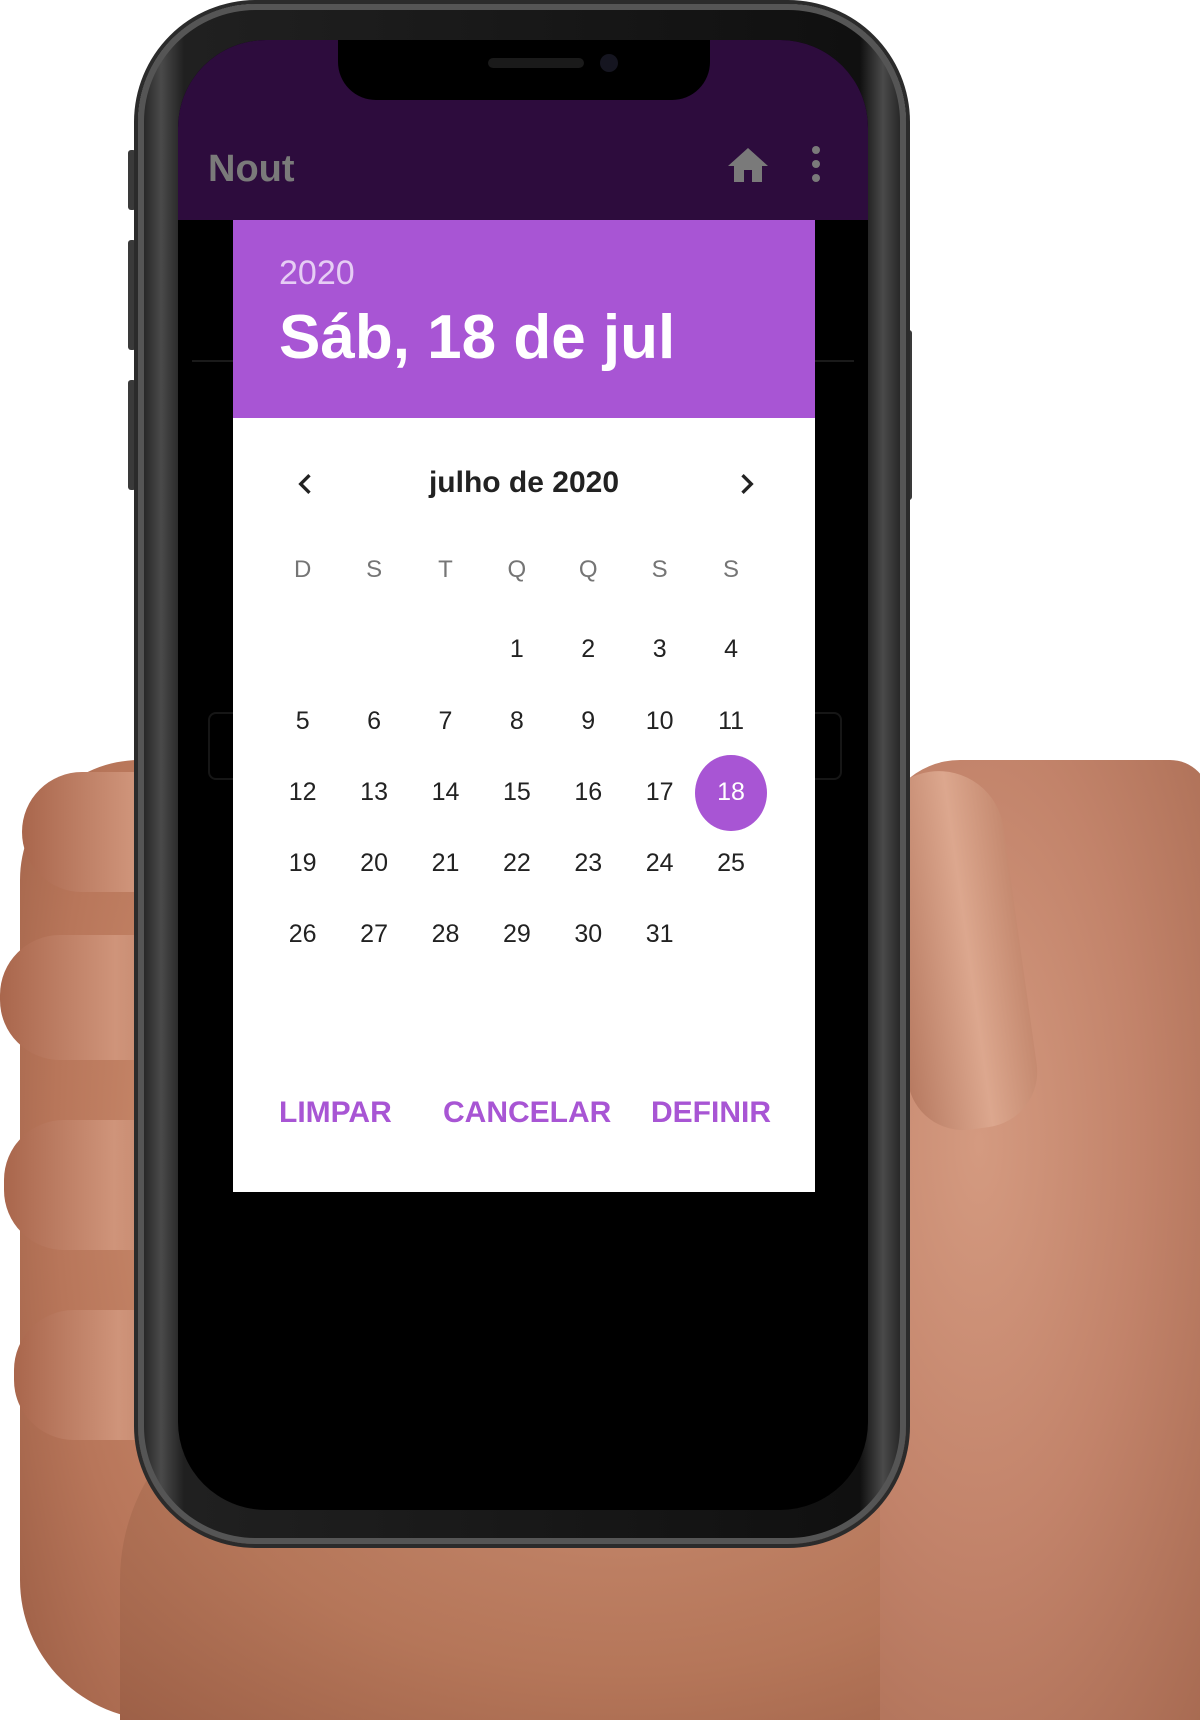 This screenshot has width=1200, height=1720. I want to click on speaker-grille, so click(536, 63).